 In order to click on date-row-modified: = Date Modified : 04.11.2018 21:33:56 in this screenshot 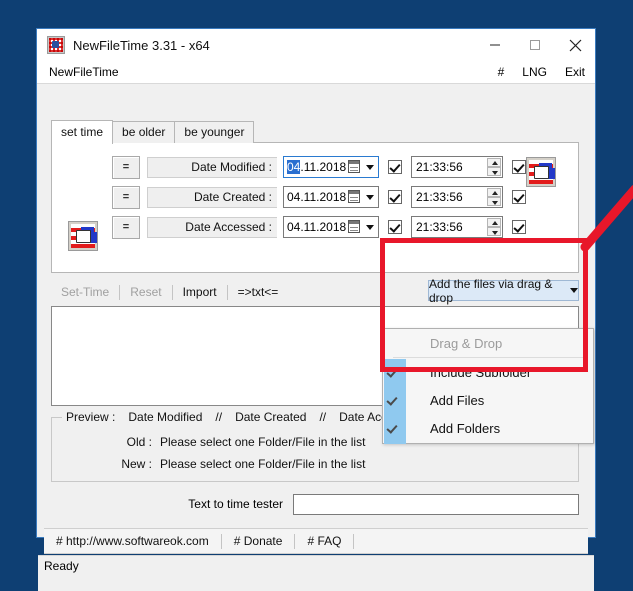, I will do `click(315, 167)`.